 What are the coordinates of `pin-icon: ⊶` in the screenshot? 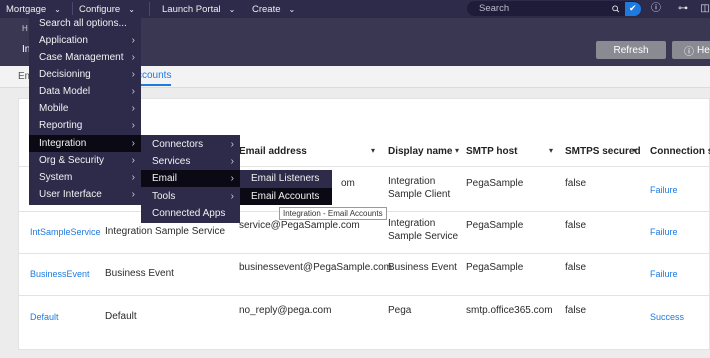 It's located at (683, 9).